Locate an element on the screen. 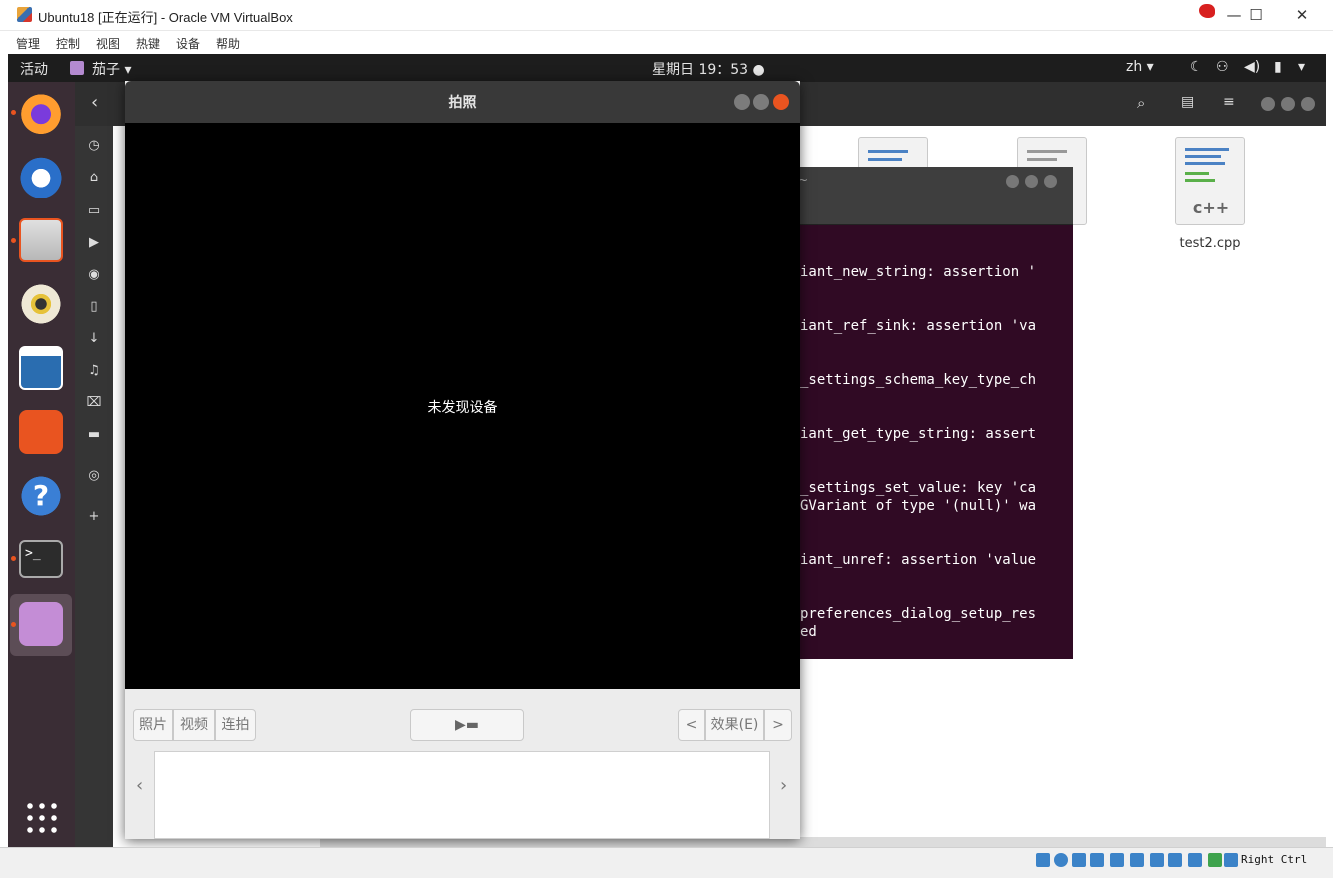  files-icon is located at coordinates (41, 240).